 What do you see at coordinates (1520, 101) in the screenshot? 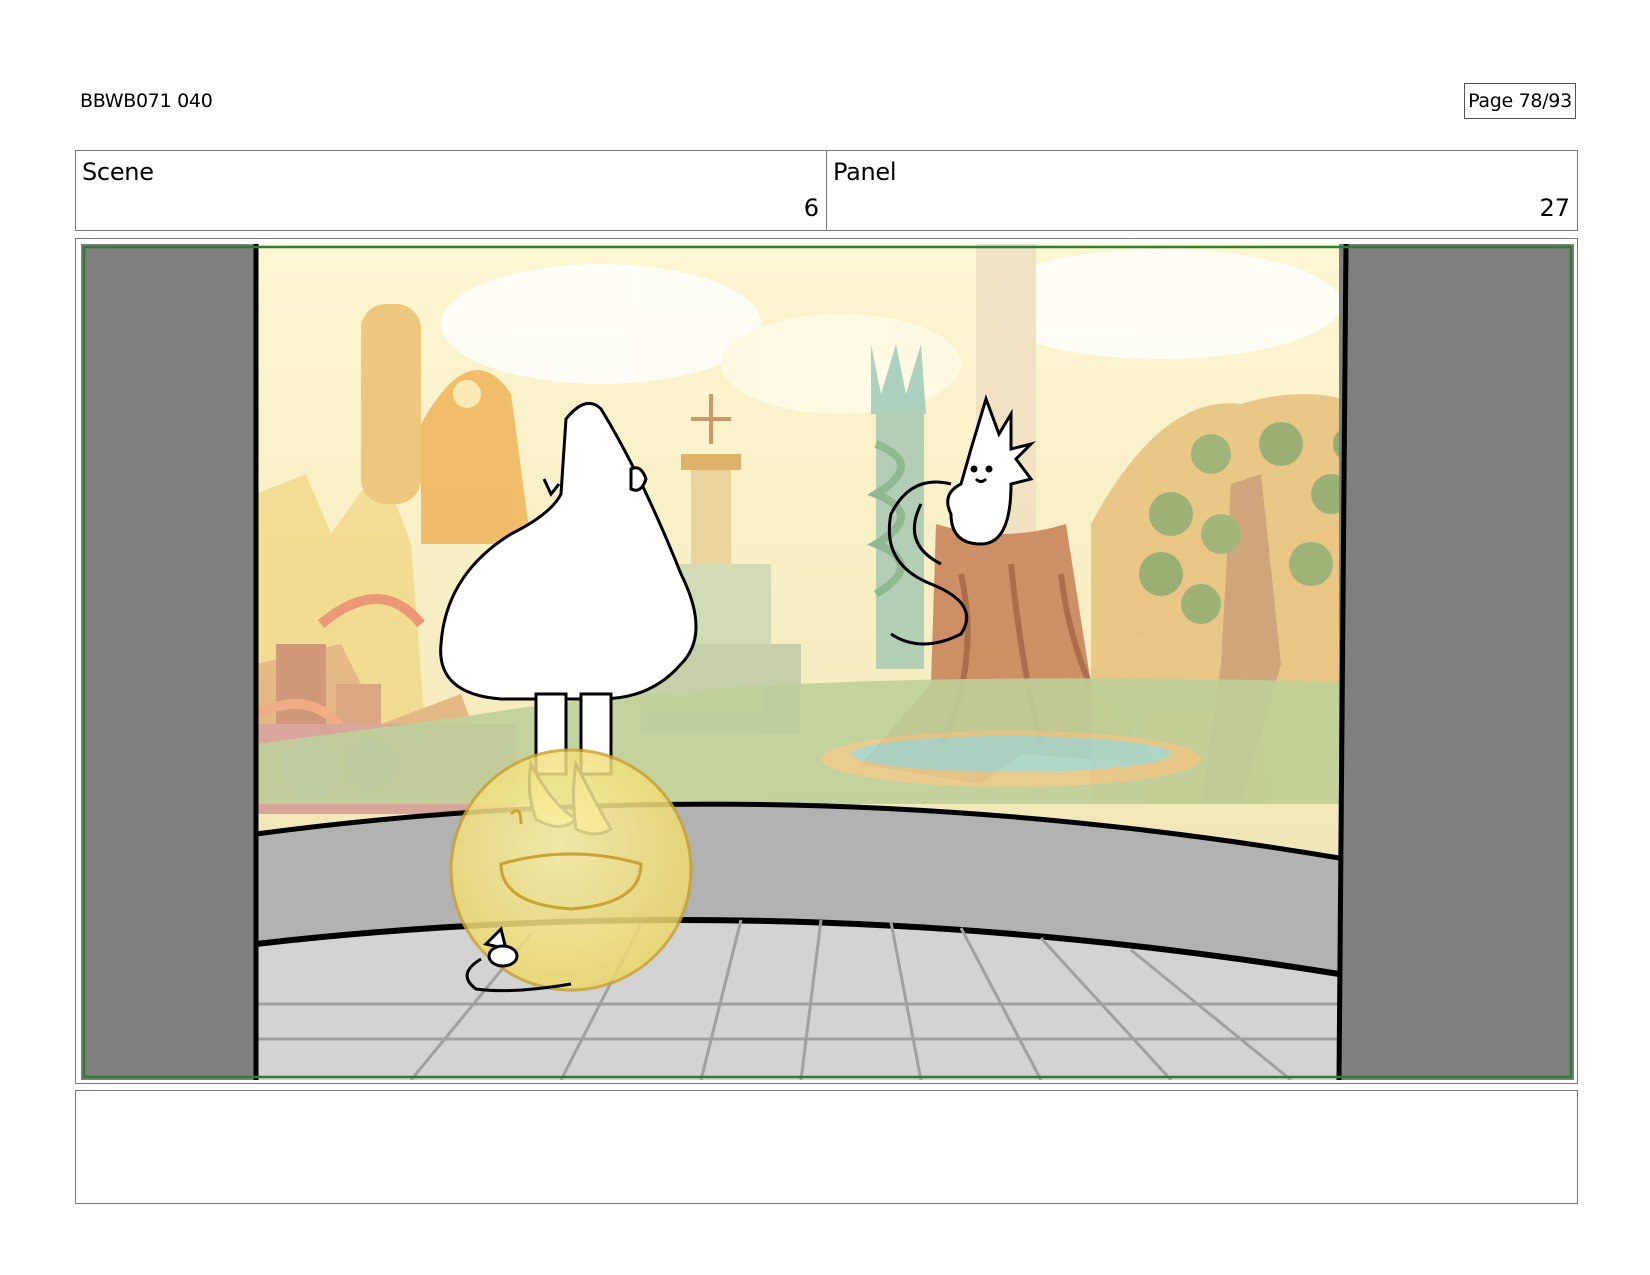
I see `page-number: Page 78/93` at bounding box center [1520, 101].